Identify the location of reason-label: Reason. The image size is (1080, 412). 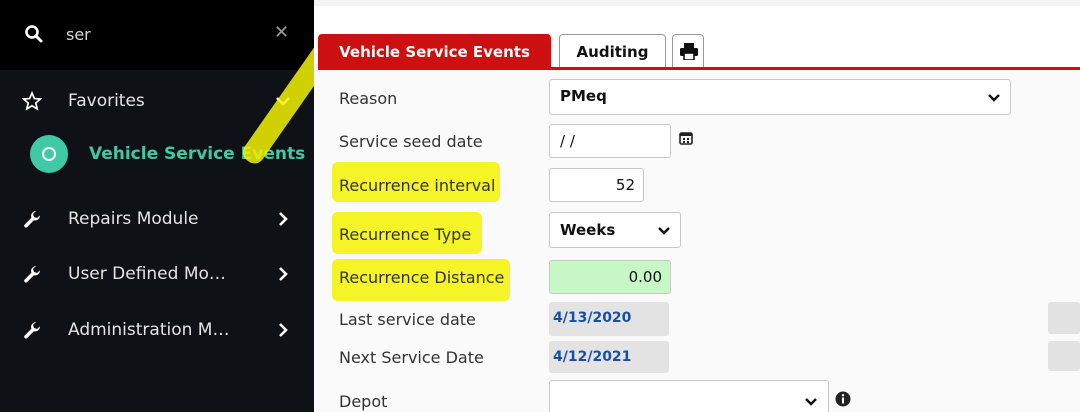
(368, 98).